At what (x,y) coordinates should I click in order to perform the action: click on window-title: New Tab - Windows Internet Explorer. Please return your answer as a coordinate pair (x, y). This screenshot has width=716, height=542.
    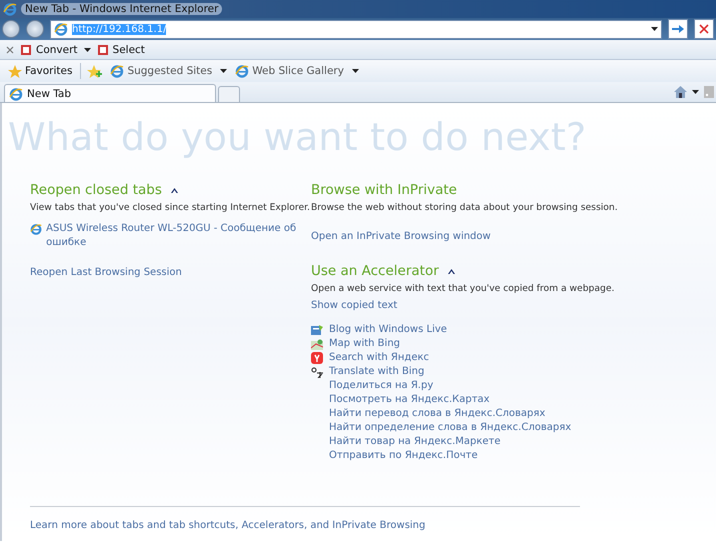
    Looking at the image, I should click on (121, 9).